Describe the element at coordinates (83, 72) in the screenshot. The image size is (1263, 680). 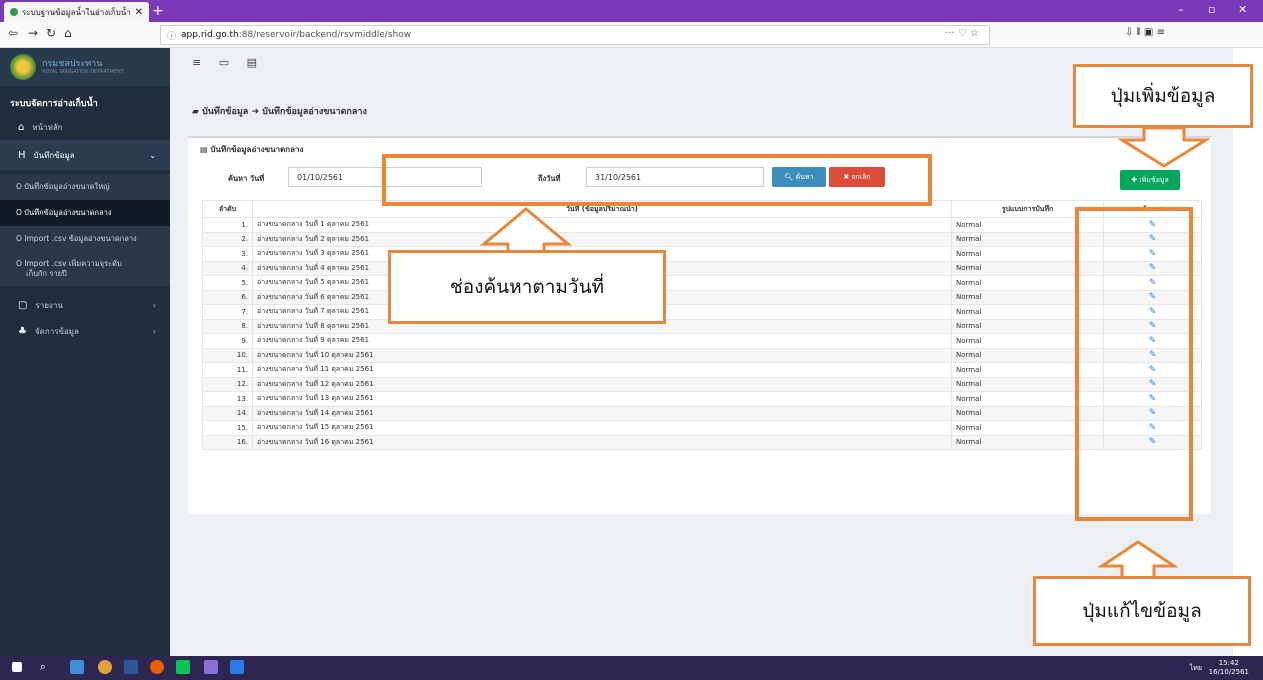
I see `org-sub: ROYAL IRRIGATION DEPARTMENT` at that location.